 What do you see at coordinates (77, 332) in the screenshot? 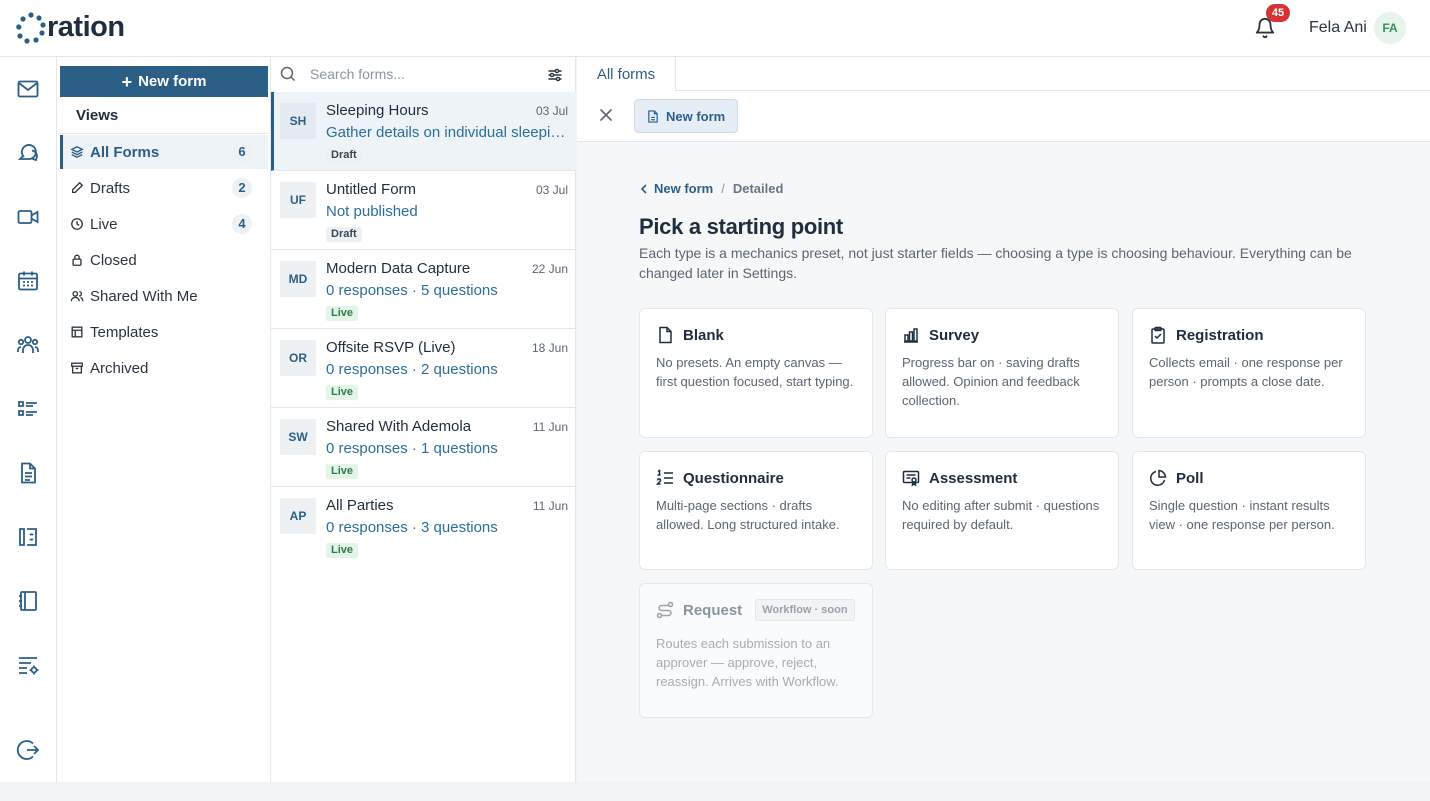
I see `templates-icon` at bounding box center [77, 332].